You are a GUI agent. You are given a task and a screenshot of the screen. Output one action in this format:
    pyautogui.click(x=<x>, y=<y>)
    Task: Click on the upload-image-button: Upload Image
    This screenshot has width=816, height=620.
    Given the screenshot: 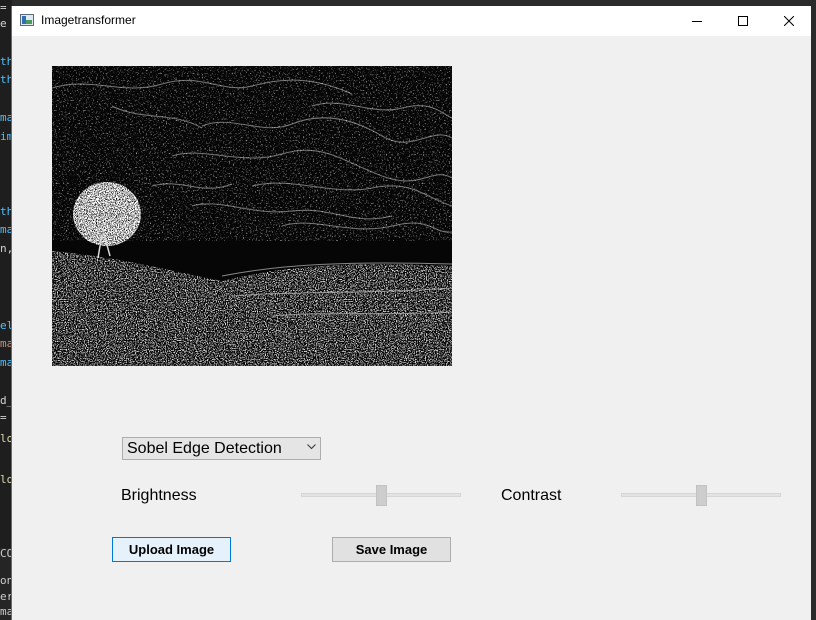 What is the action you would take?
    pyautogui.click(x=171, y=549)
    